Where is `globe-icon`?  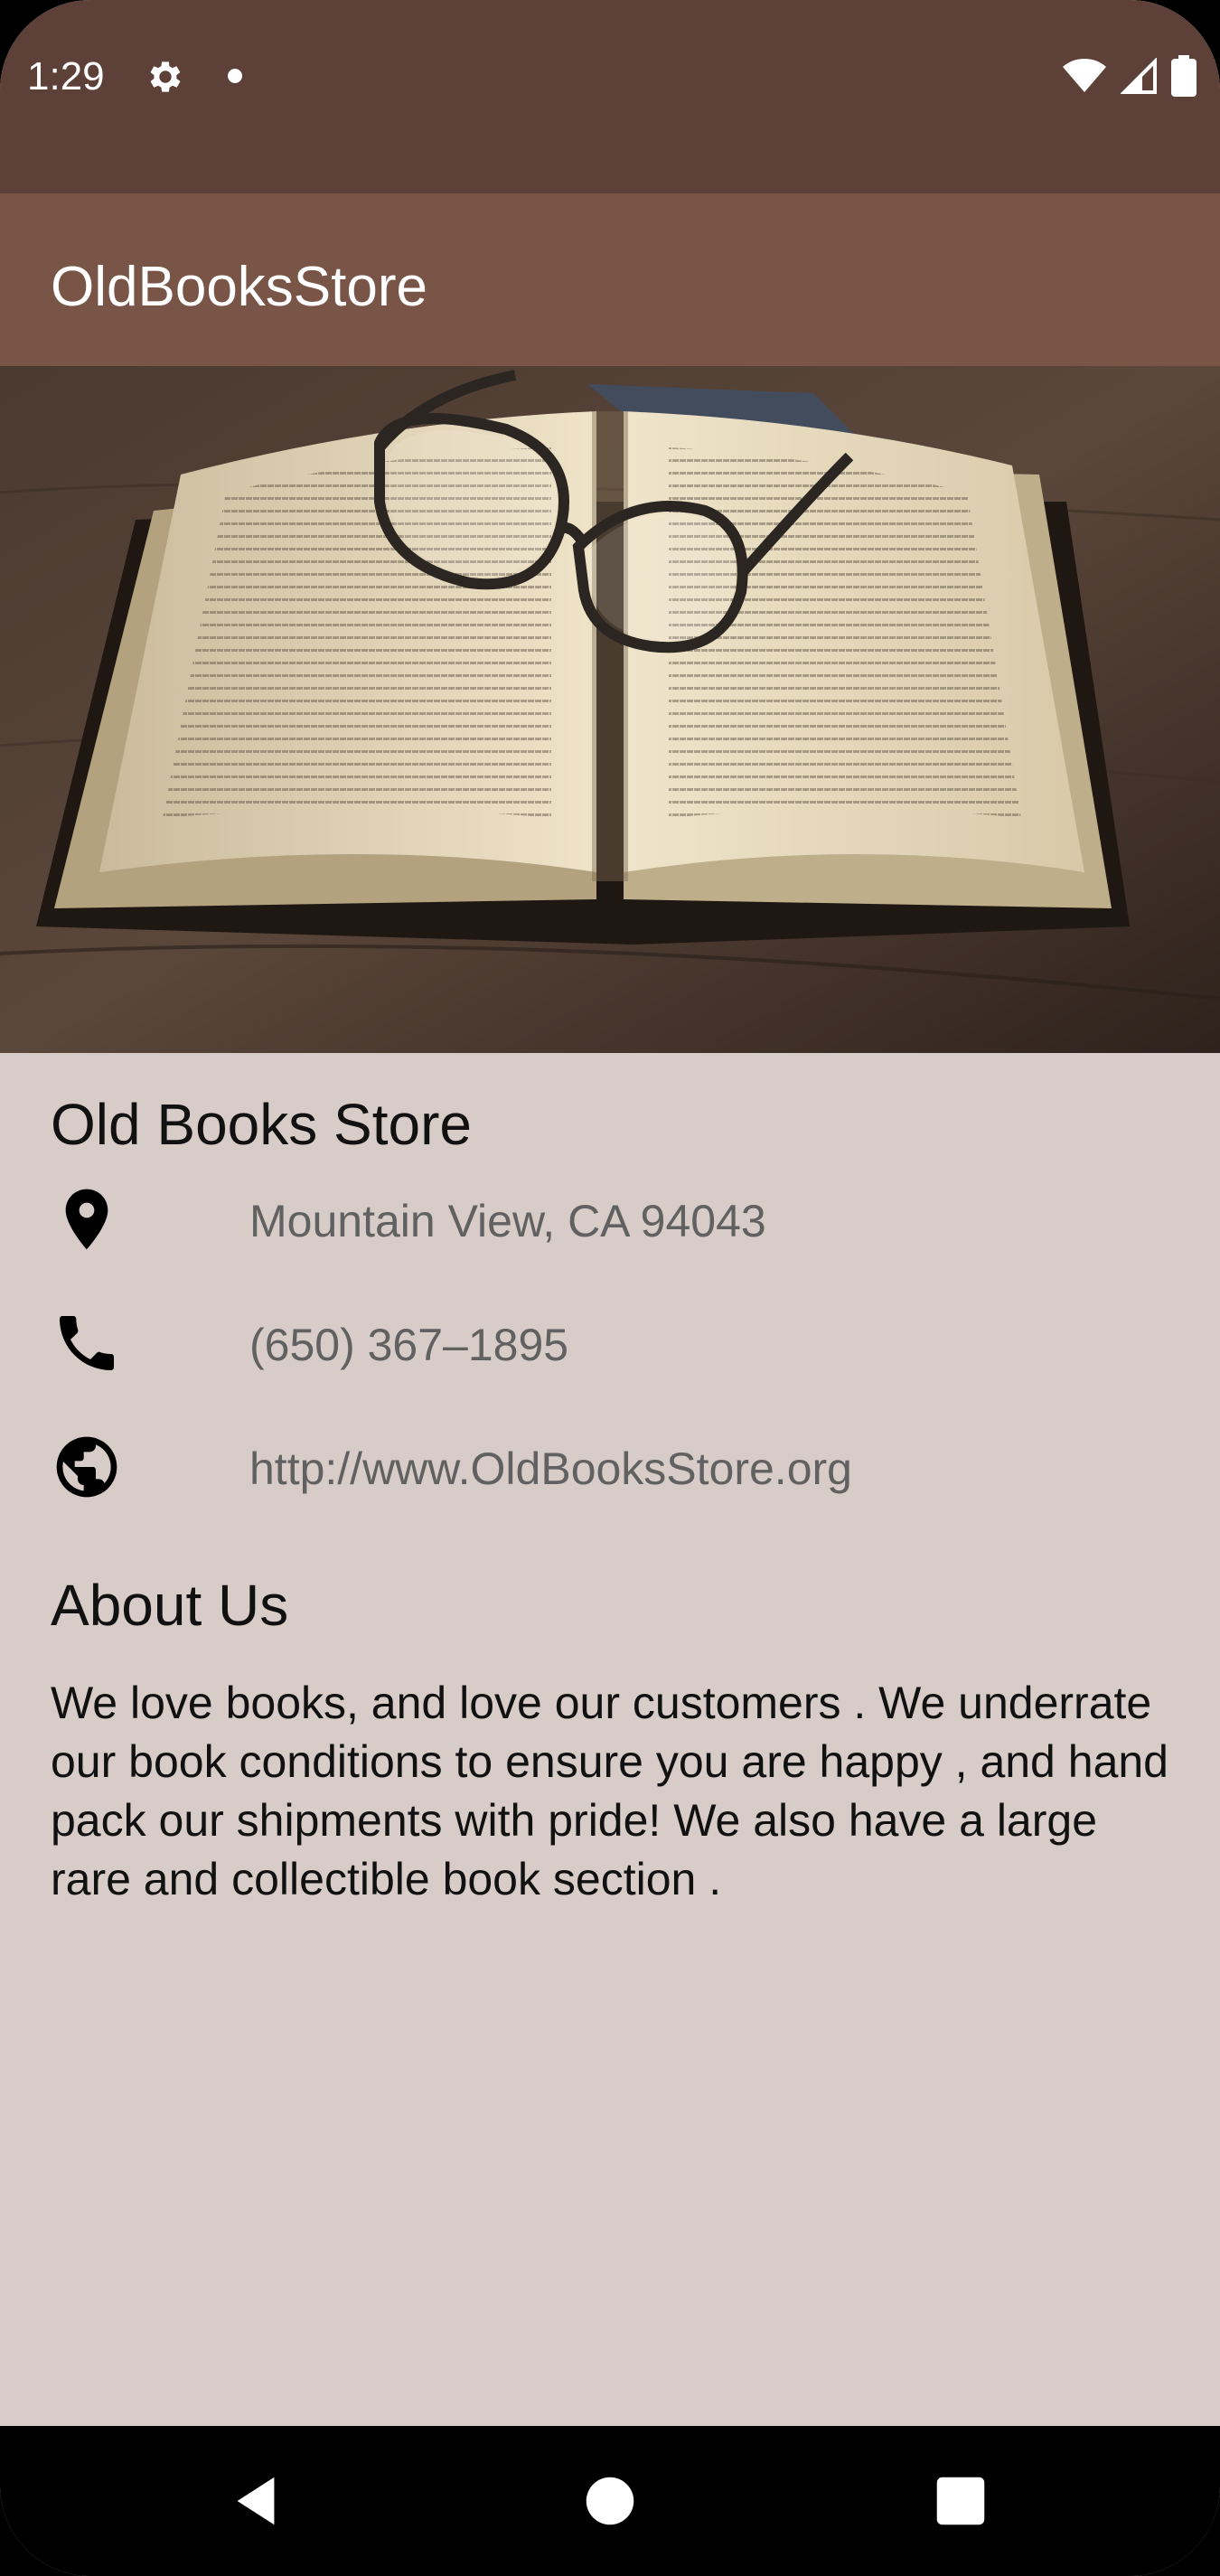 globe-icon is located at coordinates (86, 1467).